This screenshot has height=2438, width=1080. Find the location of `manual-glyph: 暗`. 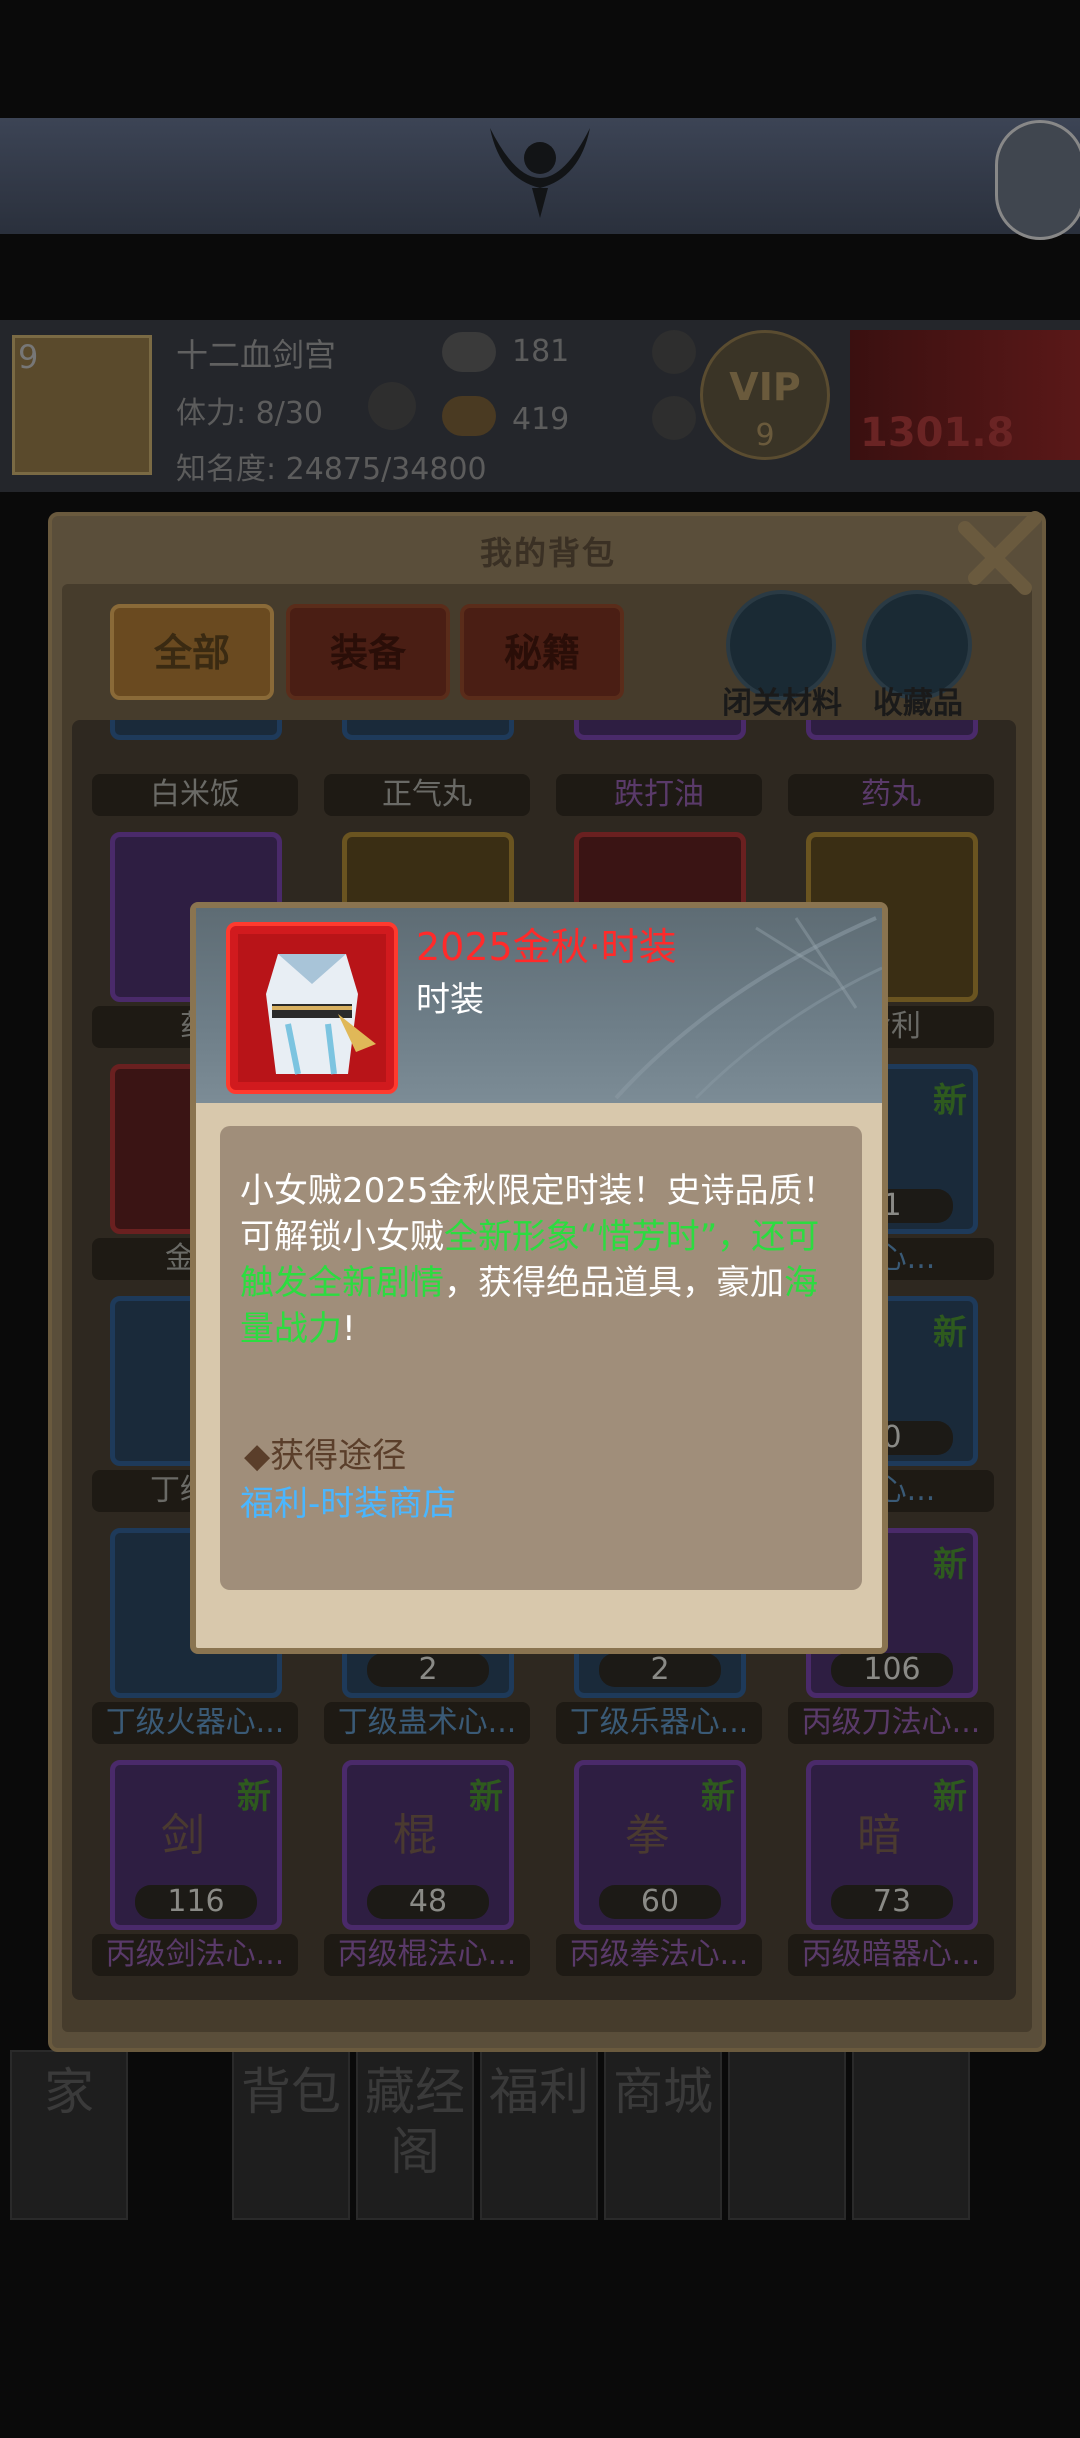

manual-glyph: 暗 is located at coordinates (879, 1835).